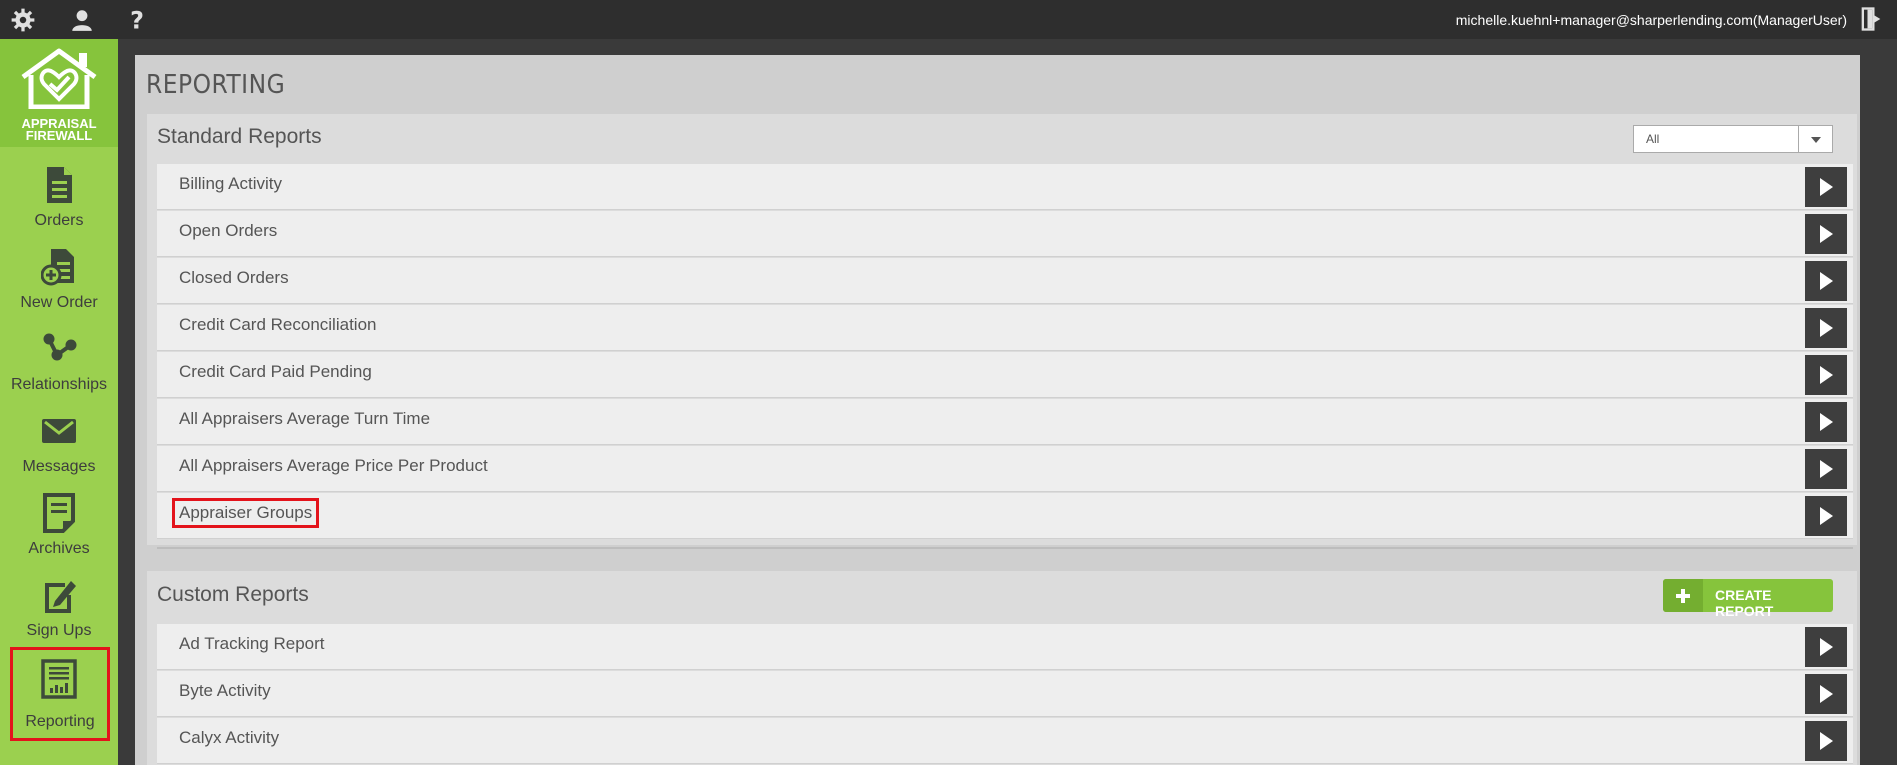 This screenshot has width=1897, height=765. Describe the element at coordinates (1005, 375) in the screenshot. I see `report-row: Credit Card Paid Pending` at that location.